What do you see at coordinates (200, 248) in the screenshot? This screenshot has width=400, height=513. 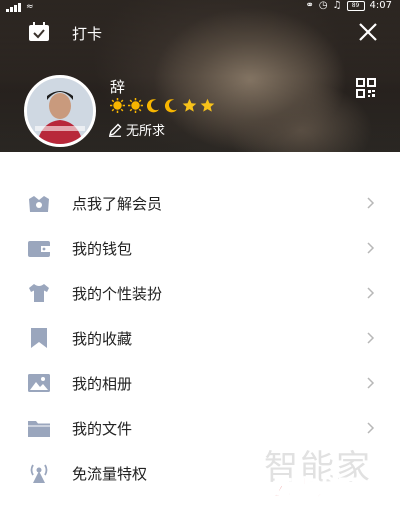 I see `menu-item-wallet: 我的钱包` at bounding box center [200, 248].